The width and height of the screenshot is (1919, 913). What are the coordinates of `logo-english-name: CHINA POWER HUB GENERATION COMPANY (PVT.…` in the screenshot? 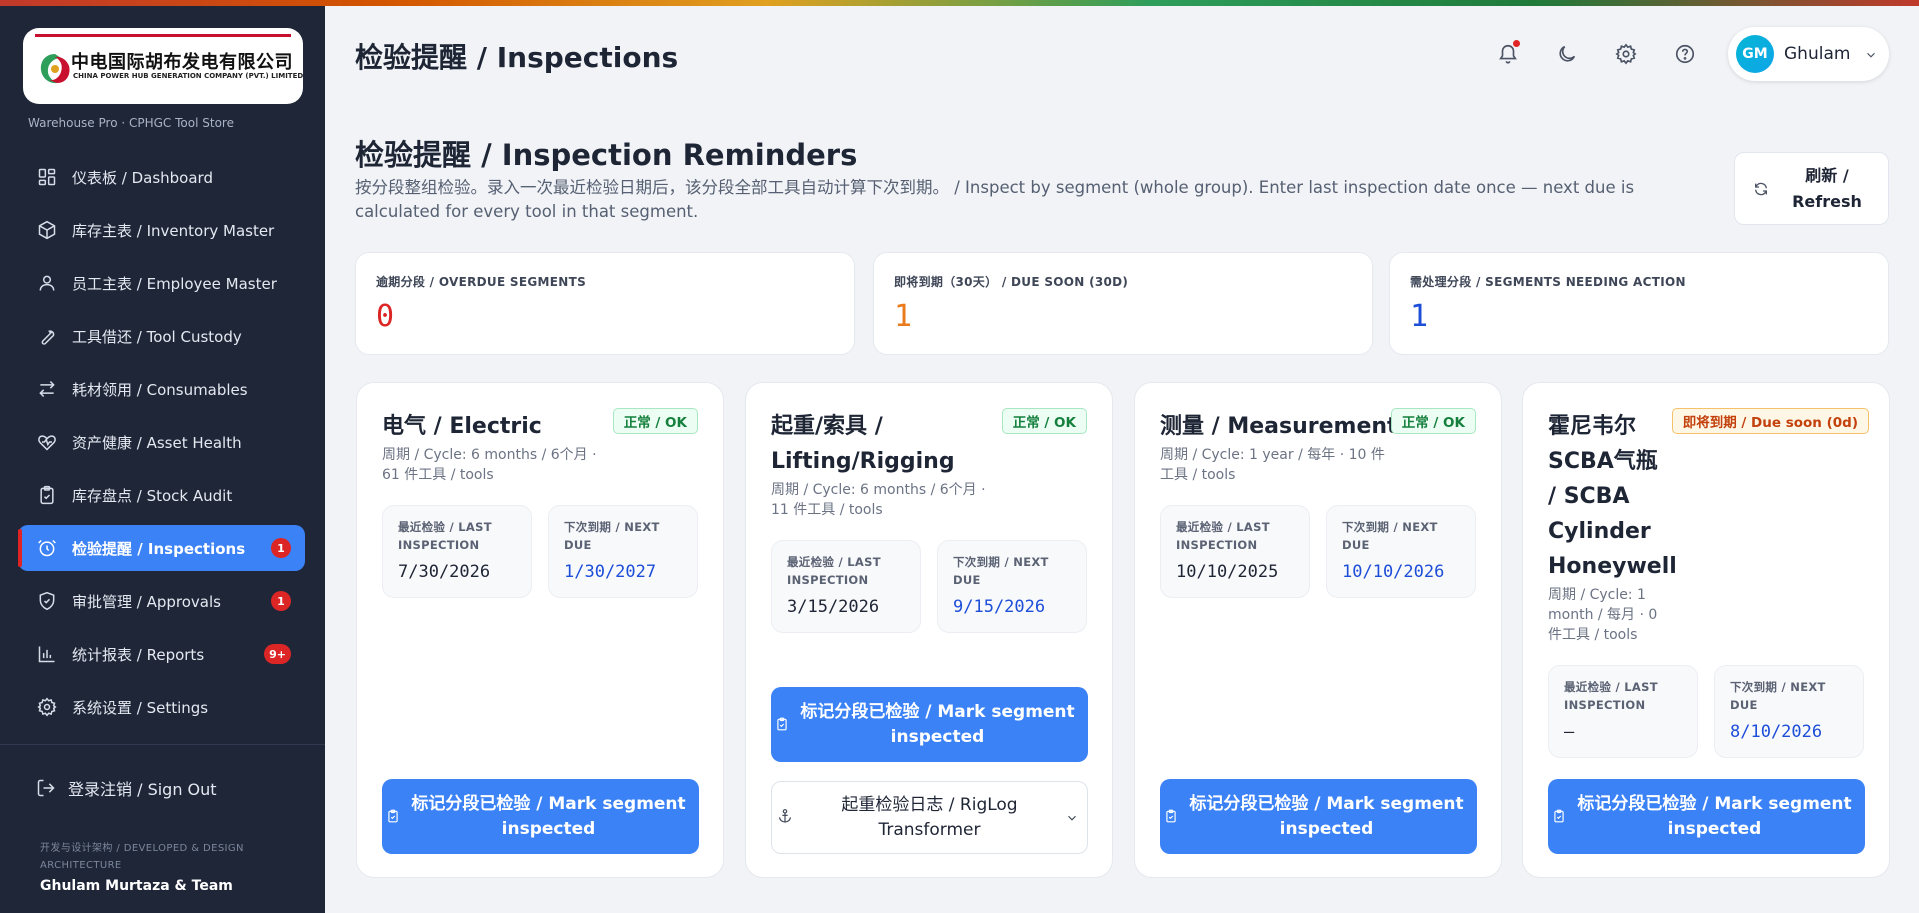 It's located at (188, 76).